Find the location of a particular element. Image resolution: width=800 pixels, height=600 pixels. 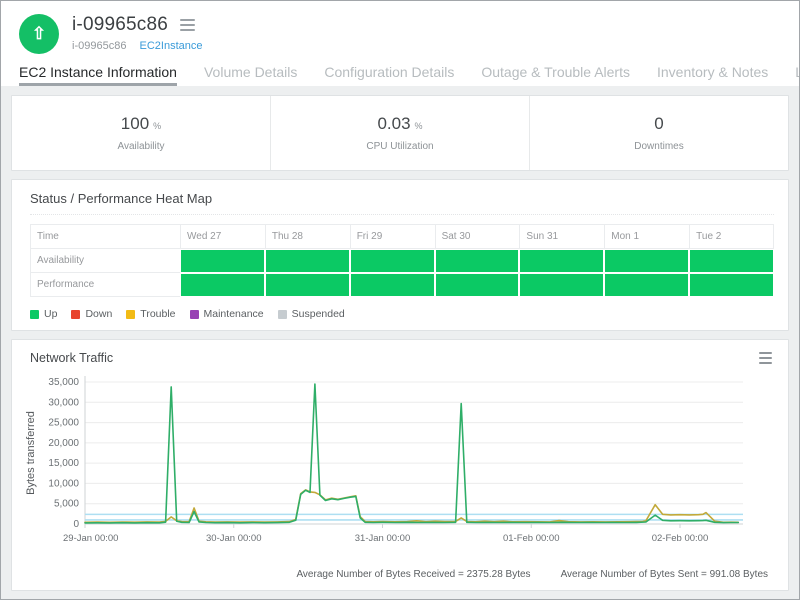

instance-avatar: ⇧ is located at coordinates (39, 34).